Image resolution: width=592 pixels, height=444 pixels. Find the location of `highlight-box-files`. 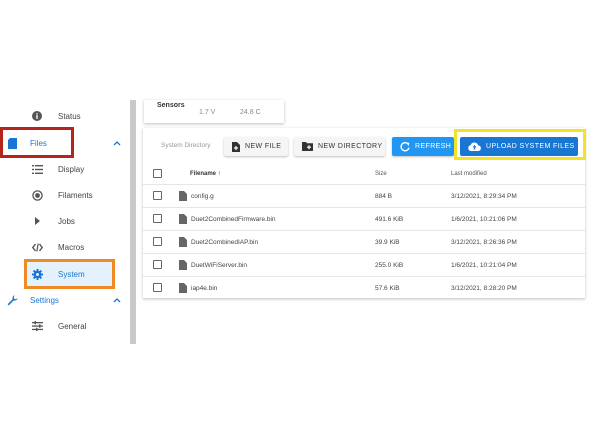

highlight-box-files is located at coordinates (37, 142).